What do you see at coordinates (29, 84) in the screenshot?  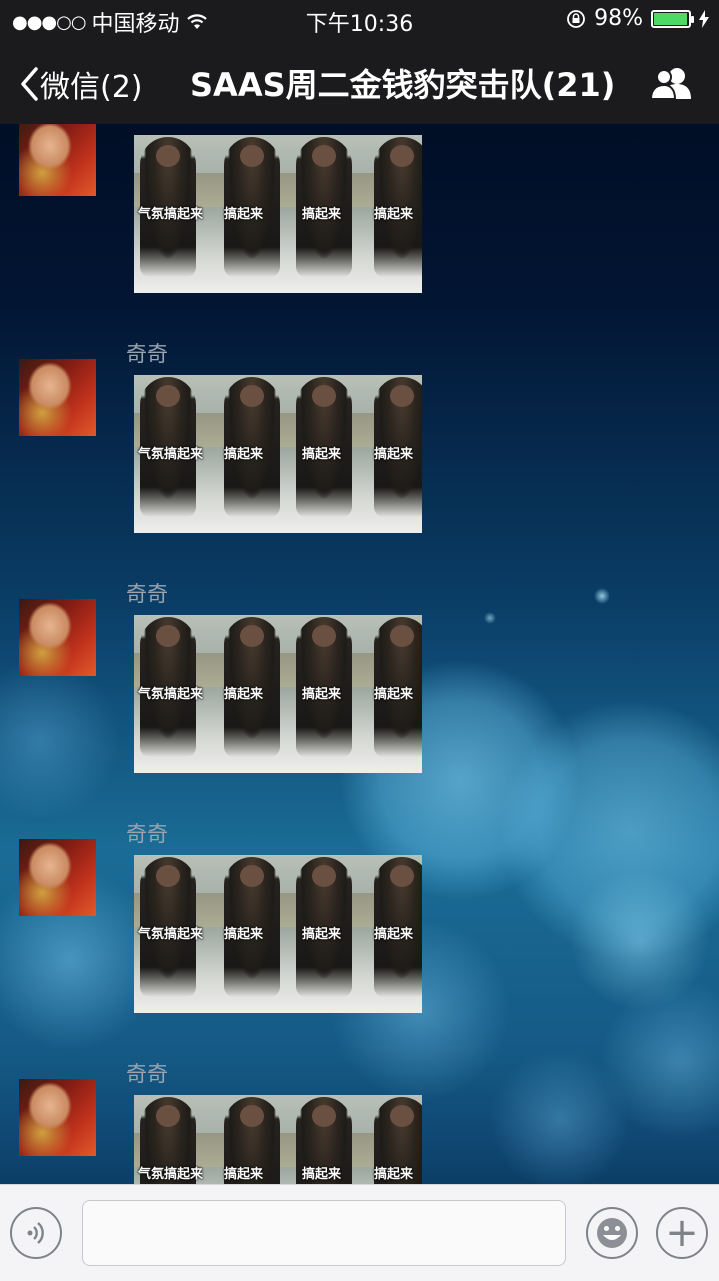 I see `chevron-left-icon` at bounding box center [29, 84].